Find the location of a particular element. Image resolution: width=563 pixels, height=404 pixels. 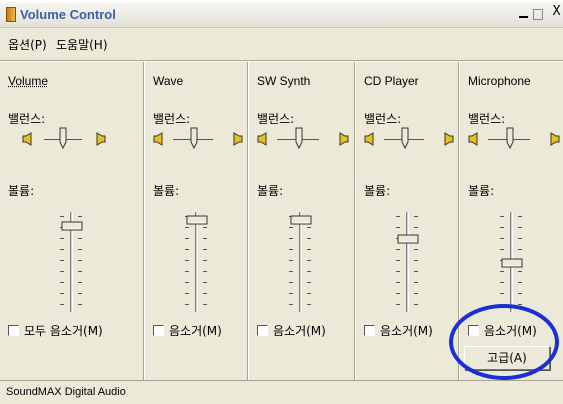

status-bar: SoundMAX Digital Audio is located at coordinates (281, 392).